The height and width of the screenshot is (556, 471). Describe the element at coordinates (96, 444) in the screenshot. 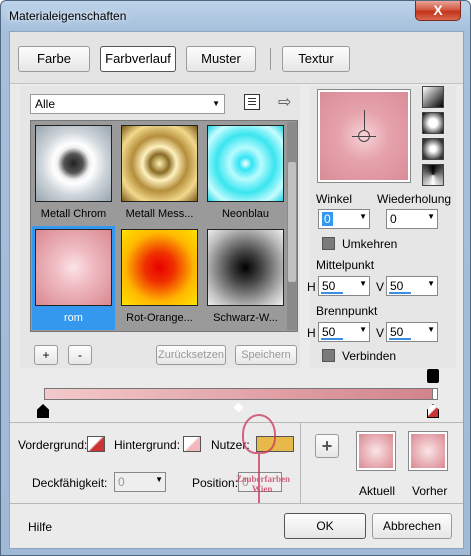

I see `foreground-color-swatch` at that location.